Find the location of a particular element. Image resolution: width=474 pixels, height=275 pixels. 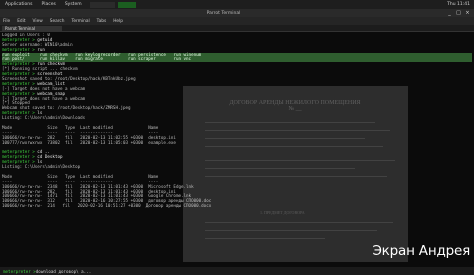

system-top-panel: Applications Places System Thu 11:41 is located at coordinates (237, 4).